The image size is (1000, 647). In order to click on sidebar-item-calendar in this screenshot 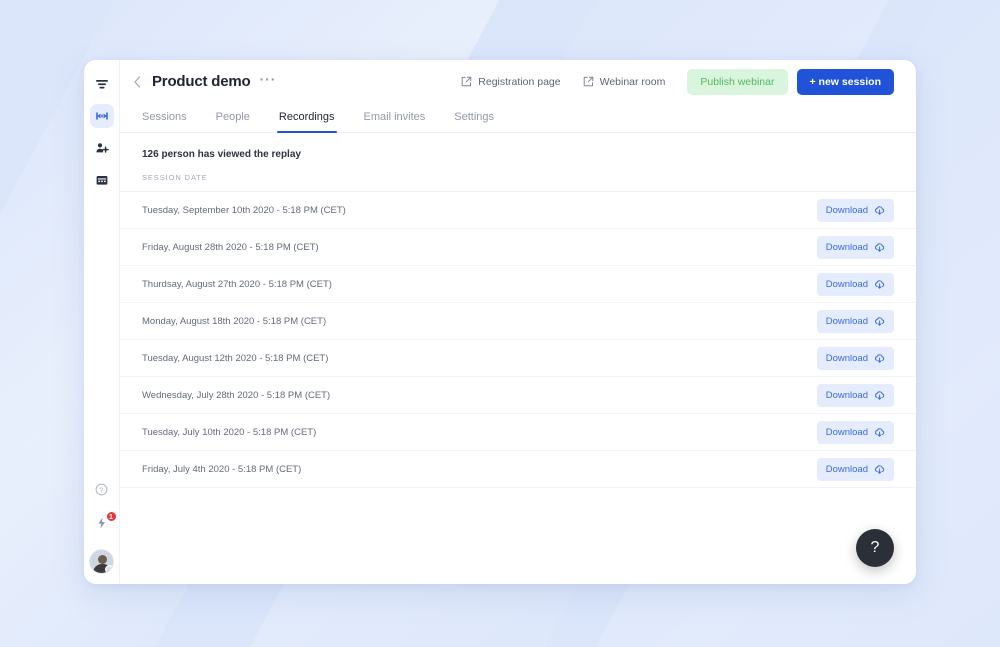, I will do `click(102, 180)`.